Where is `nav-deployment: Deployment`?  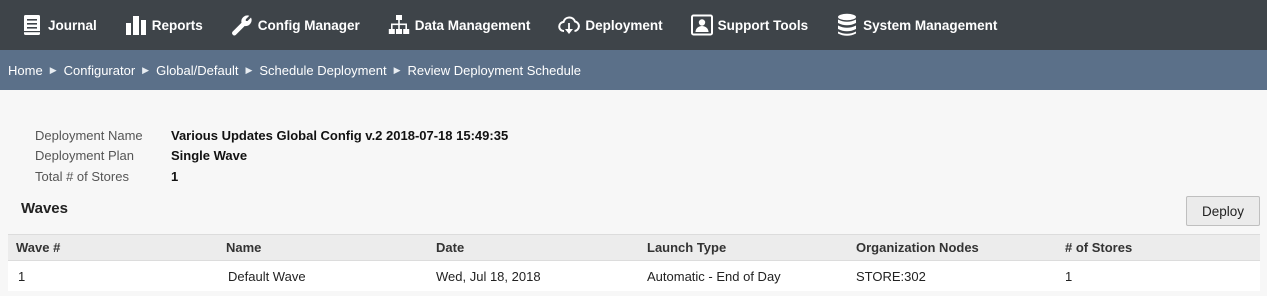 nav-deployment: Deployment is located at coordinates (610, 25).